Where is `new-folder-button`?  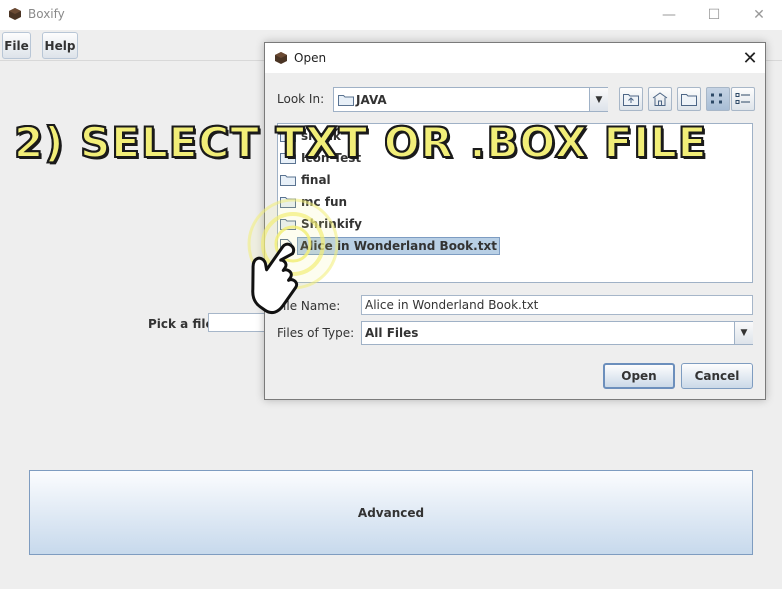
new-folder-button is located at coordinates (689, 99).